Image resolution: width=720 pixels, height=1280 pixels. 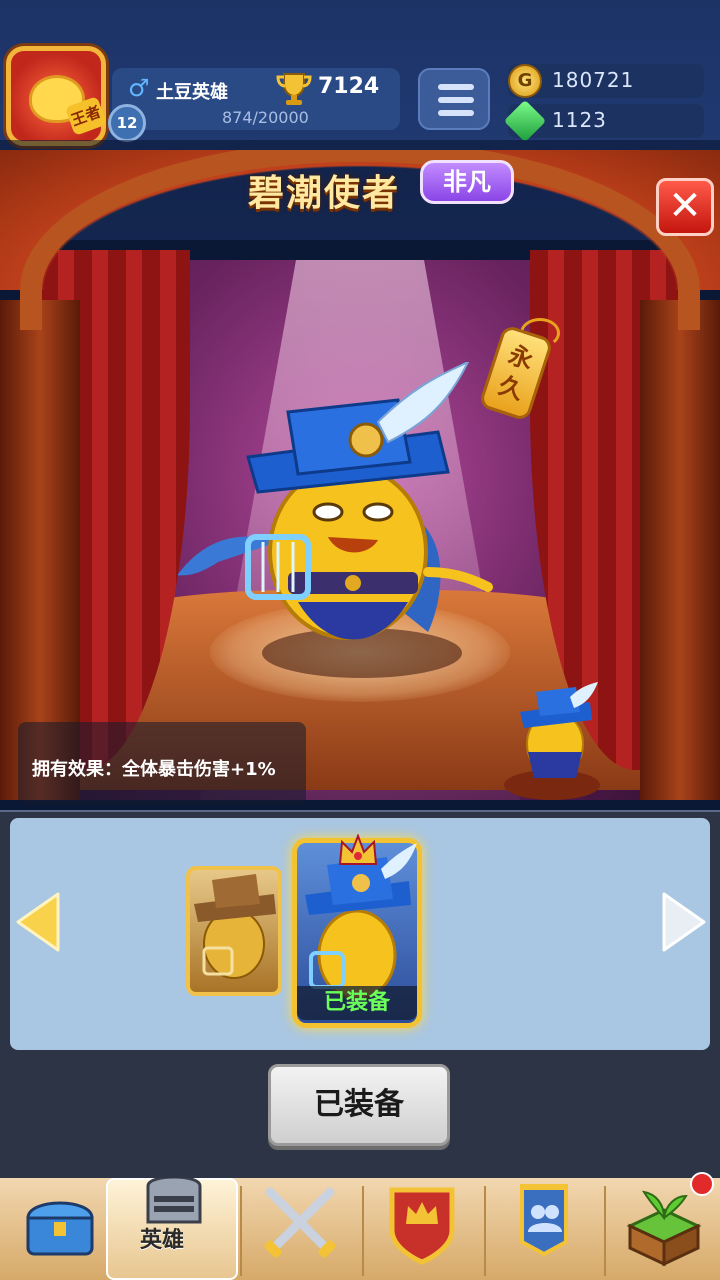 What do you see at coordinates (294, 89) in the screenshot?
I see `trophy-icon` at bounding box center [294, 89].